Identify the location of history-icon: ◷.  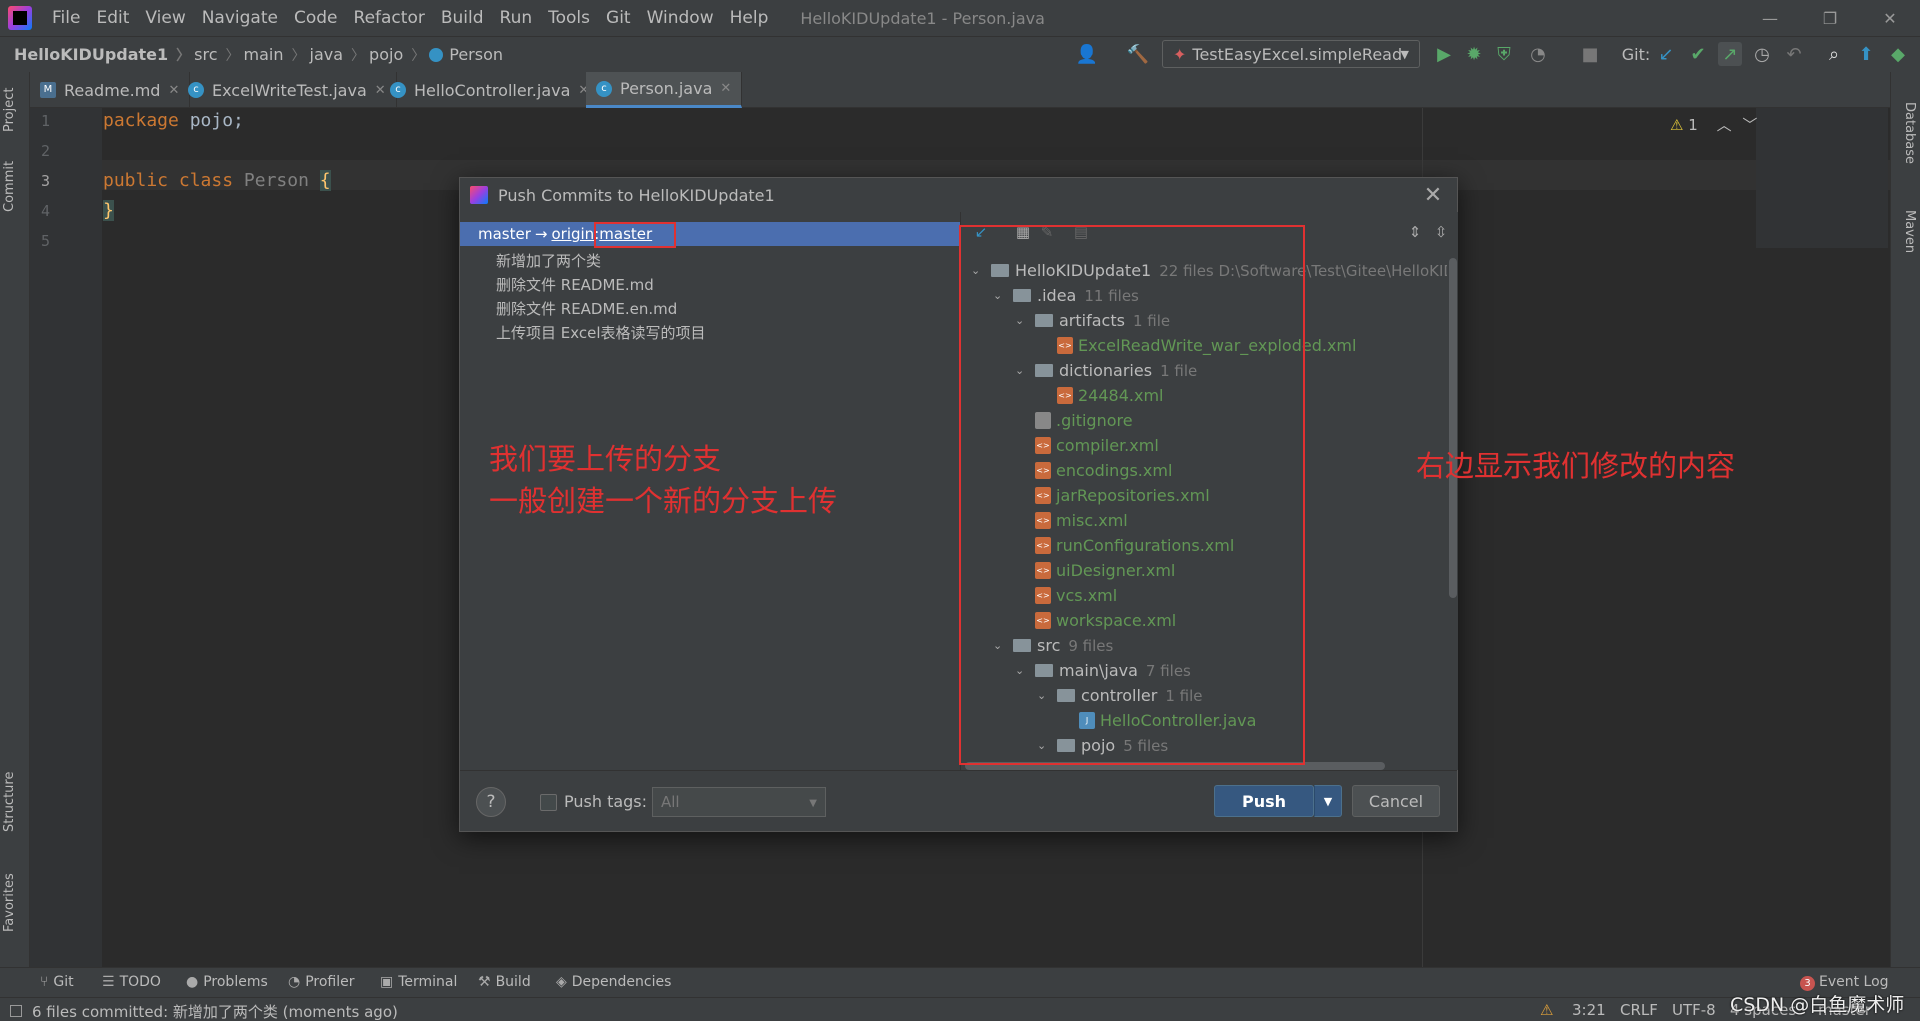
(1762, 54).